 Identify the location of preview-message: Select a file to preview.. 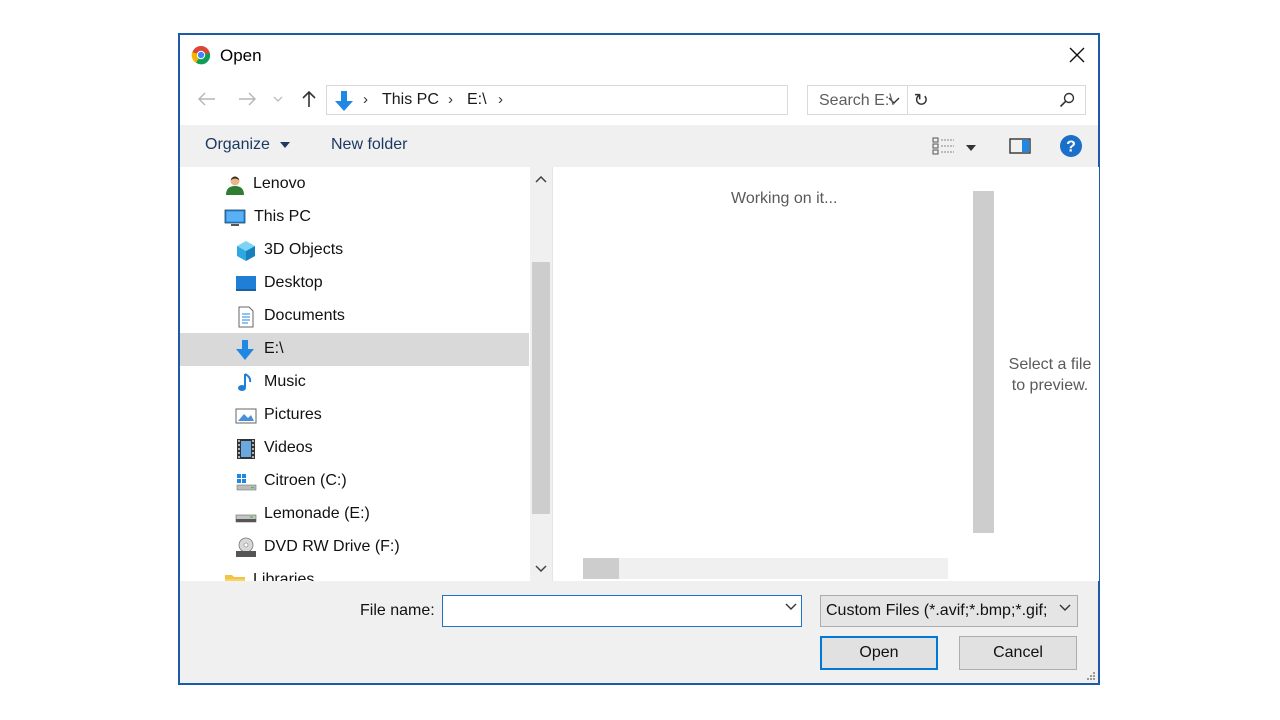
(1050, 375).